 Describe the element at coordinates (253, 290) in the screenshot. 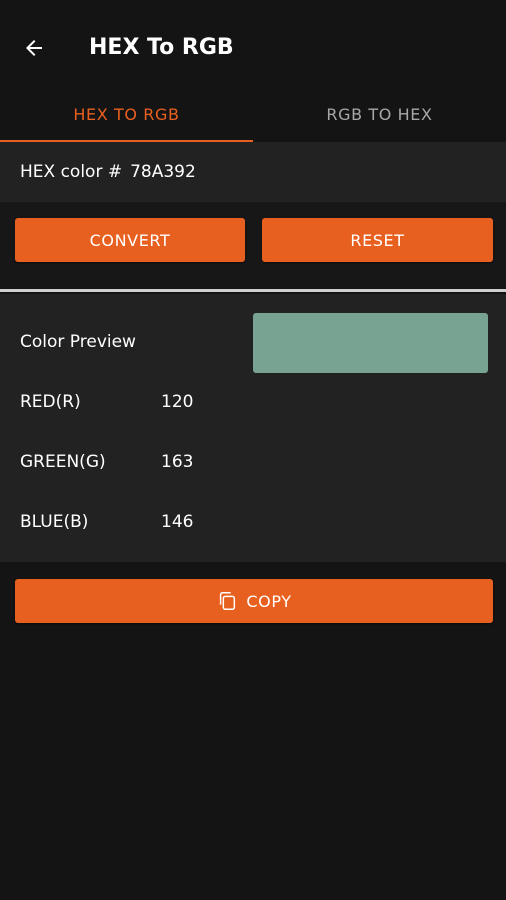

I see `divider` at that location.